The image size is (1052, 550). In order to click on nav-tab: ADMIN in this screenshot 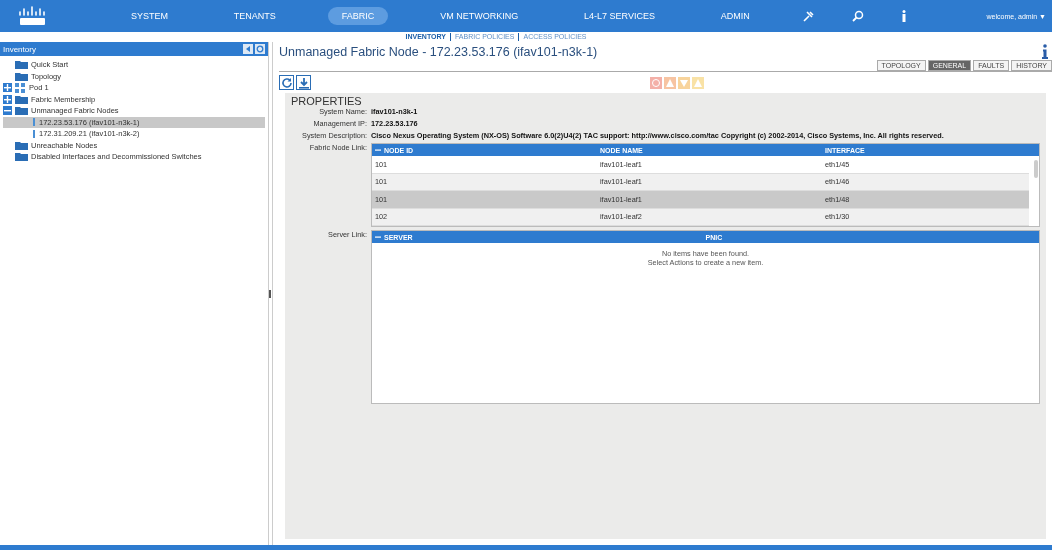, I will do `click(735, 16)`.